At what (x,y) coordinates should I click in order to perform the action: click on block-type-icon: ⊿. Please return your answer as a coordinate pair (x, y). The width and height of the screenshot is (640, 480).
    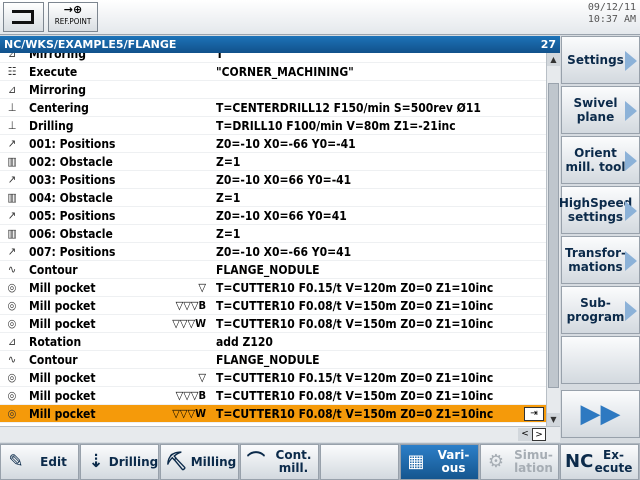
    Looking at the image, I should click on (12, 56).